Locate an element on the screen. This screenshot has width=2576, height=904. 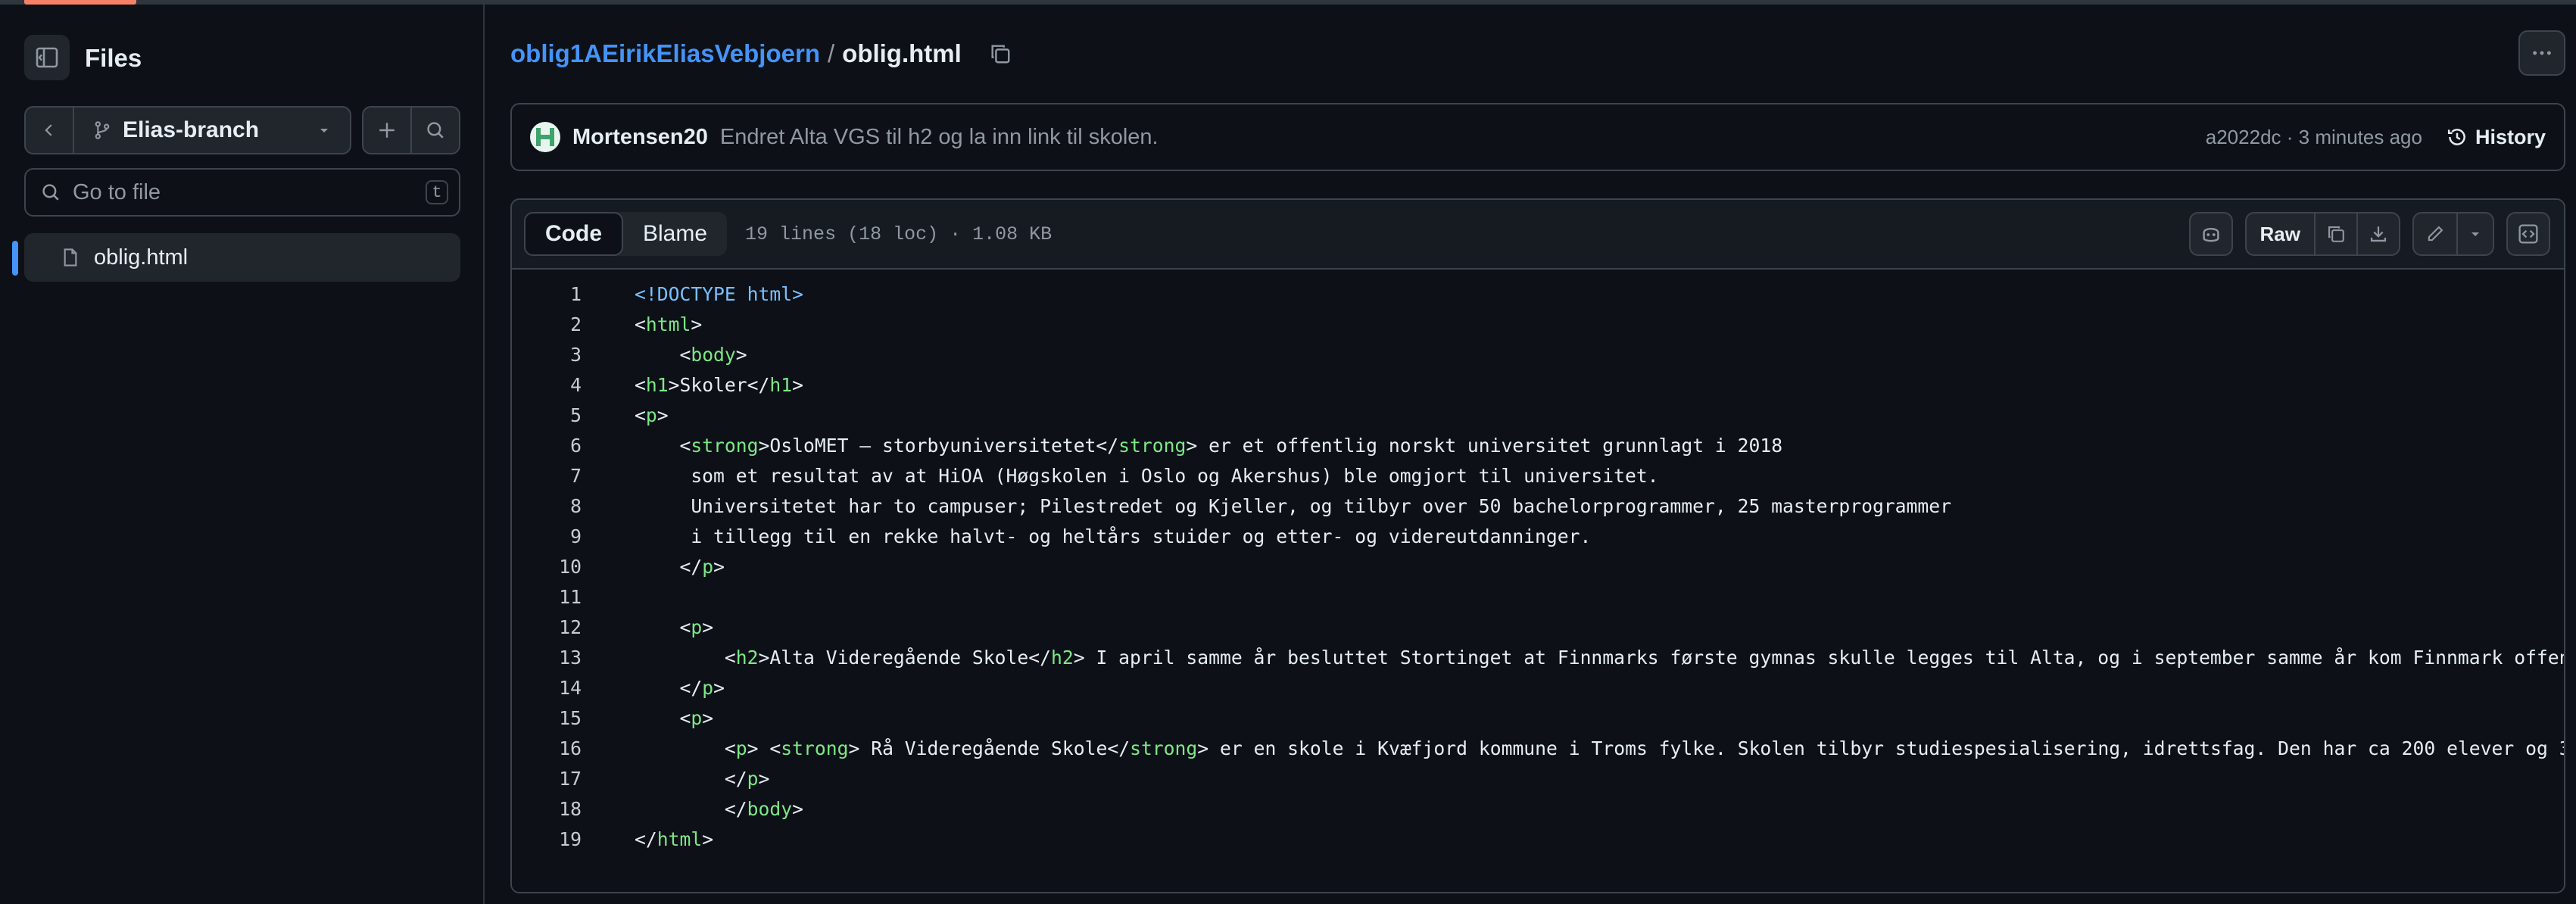
file-toolbar: Raw is located at coordinates (2369, 234).